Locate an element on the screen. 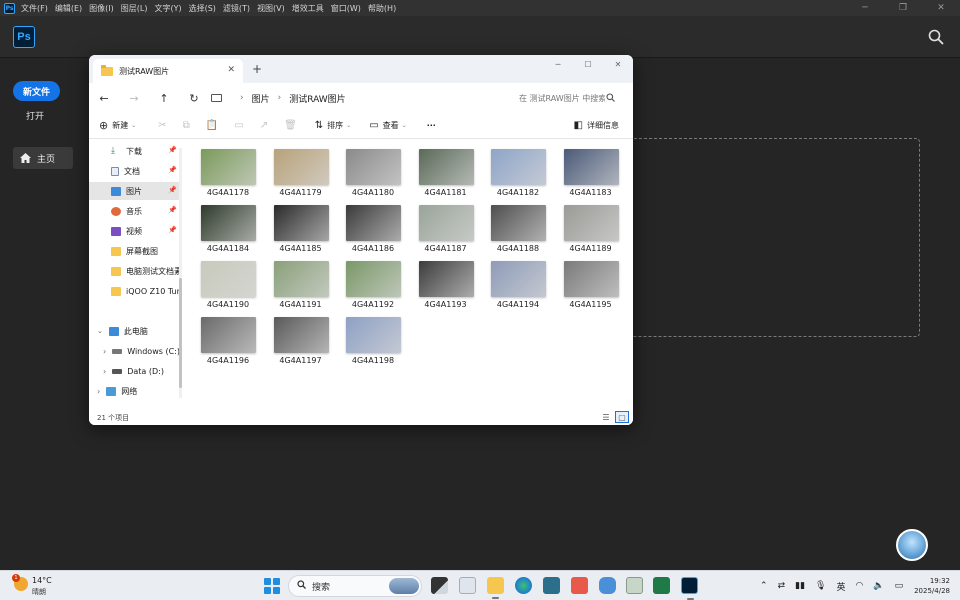 The image size is (960, 600). more-button: ··· is located at coordinates (431, 125).